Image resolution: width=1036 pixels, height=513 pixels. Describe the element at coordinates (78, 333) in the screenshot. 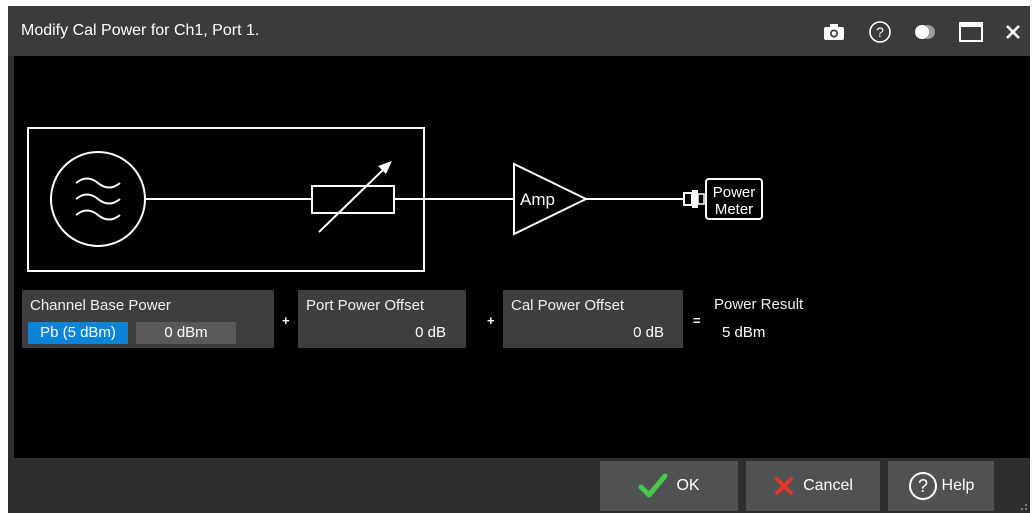

I see `pb-power-button: Pb (5 dBm)` at that location.